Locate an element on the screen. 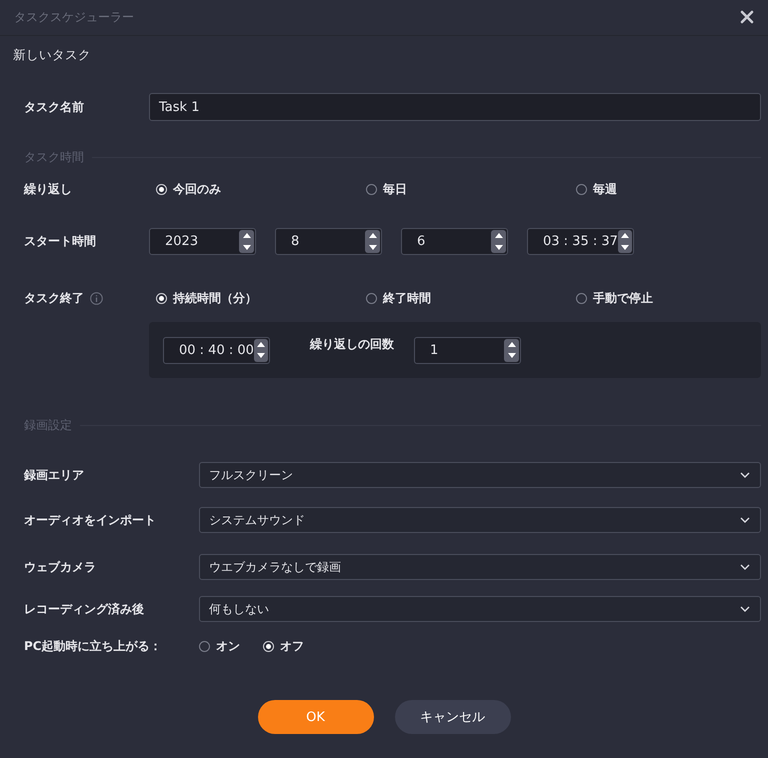  task-name-field: Task 1 is located at coordinates (455, 107).